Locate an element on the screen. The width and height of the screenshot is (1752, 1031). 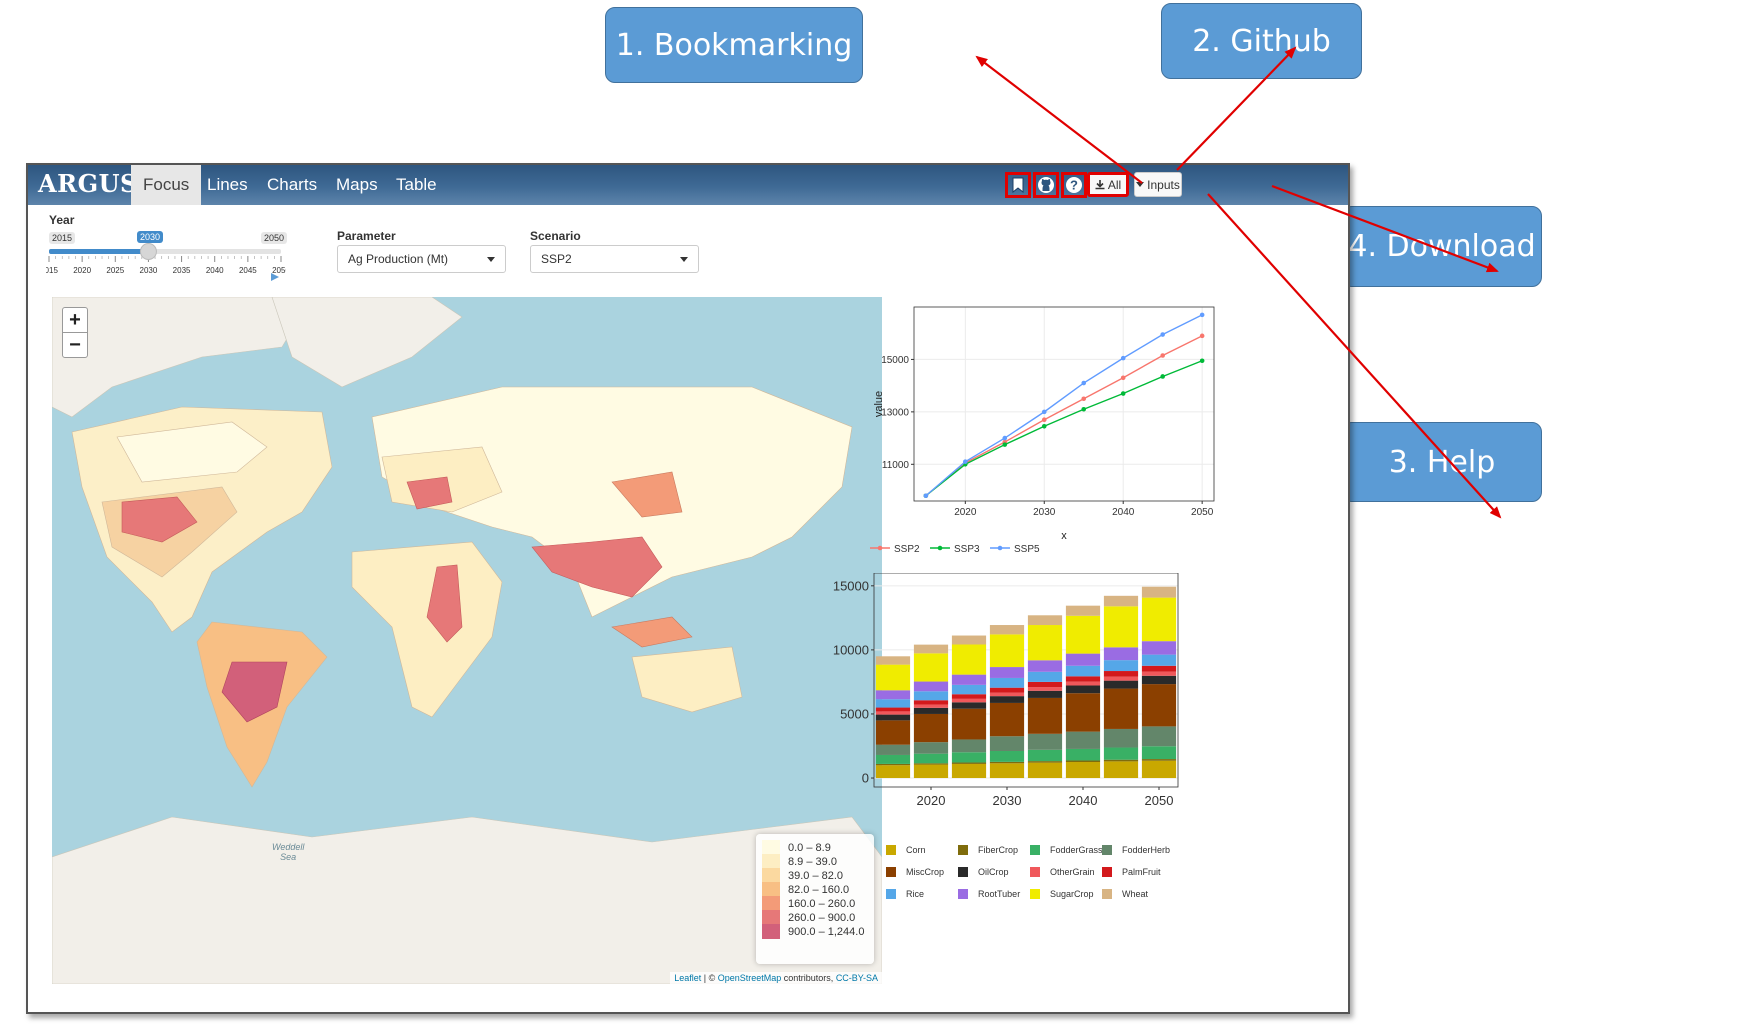
arrow-to-bookmarking is located at coordinates (1059, 119).